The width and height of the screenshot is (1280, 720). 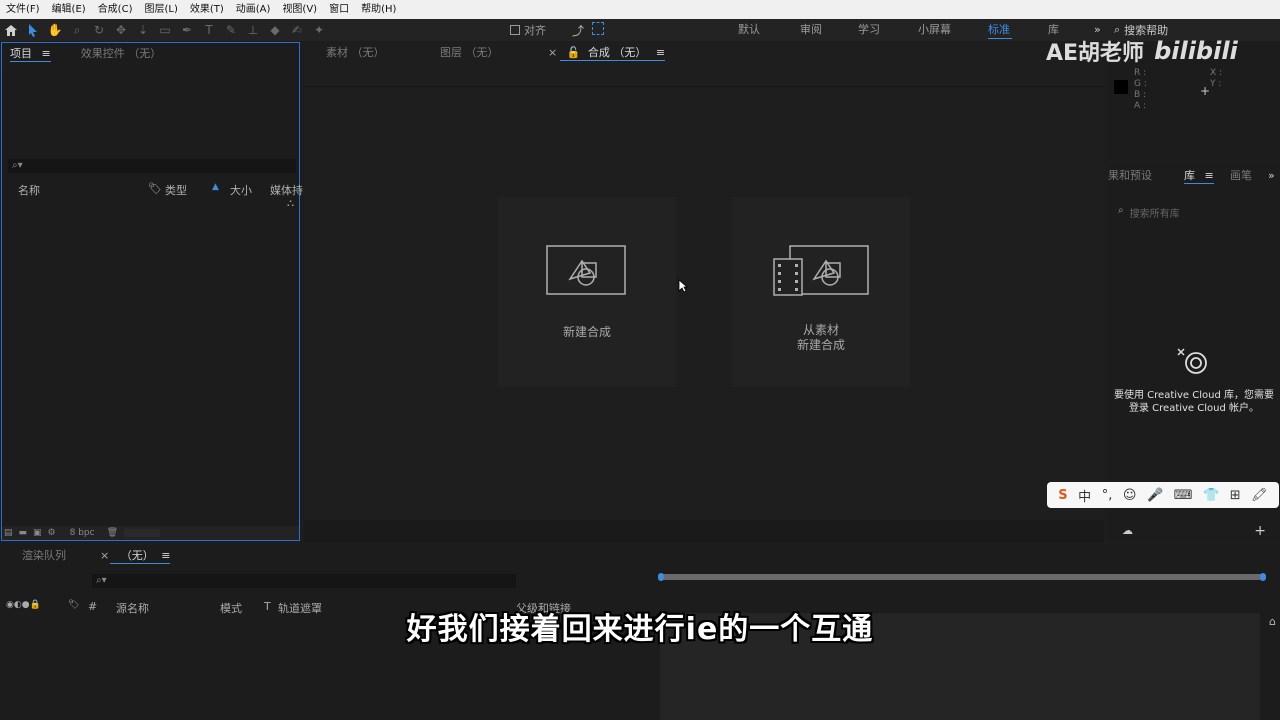 I want to click on channel-b: B :, so click(x=1140, y=95).